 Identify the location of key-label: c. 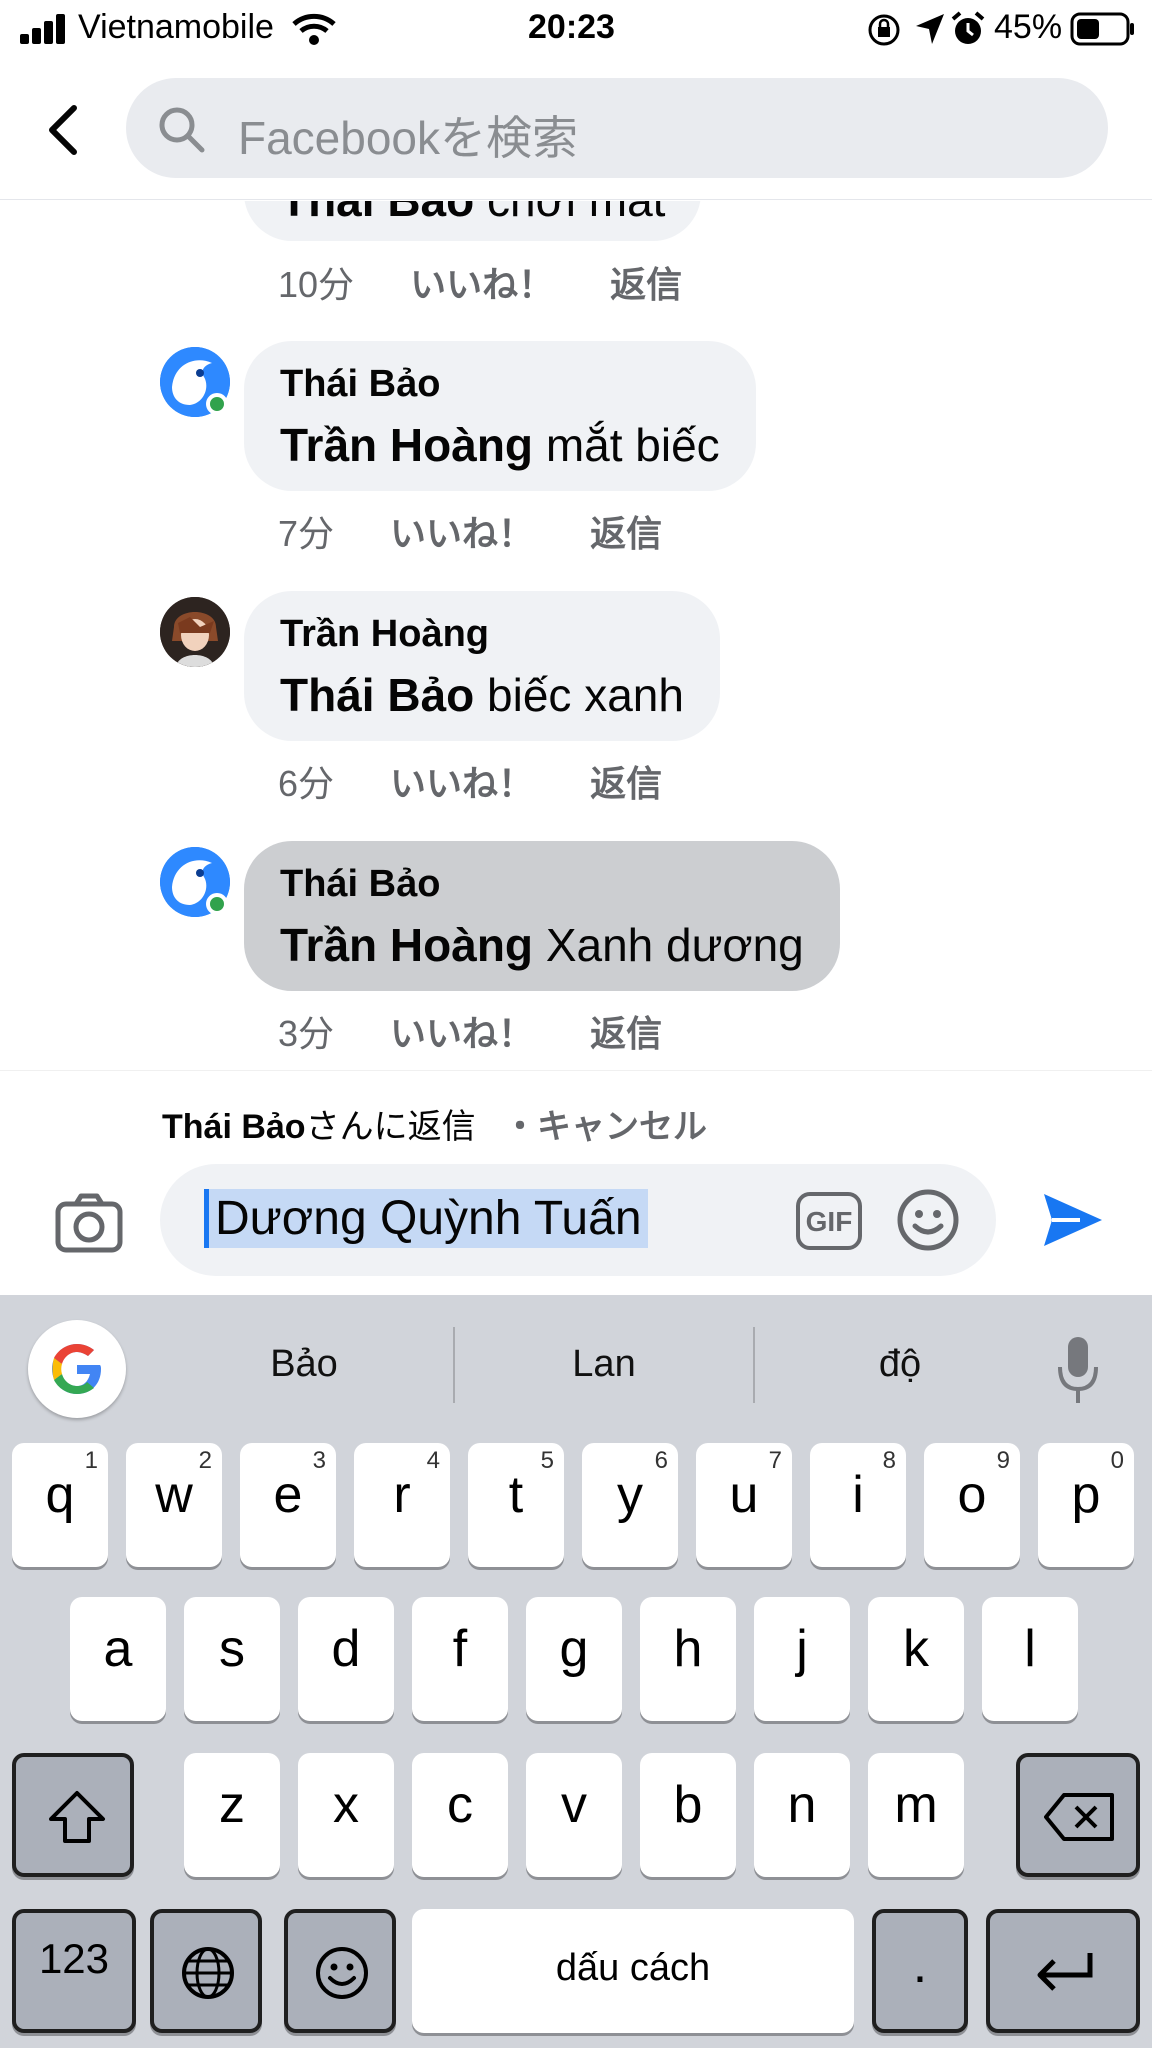
(460, 1805).